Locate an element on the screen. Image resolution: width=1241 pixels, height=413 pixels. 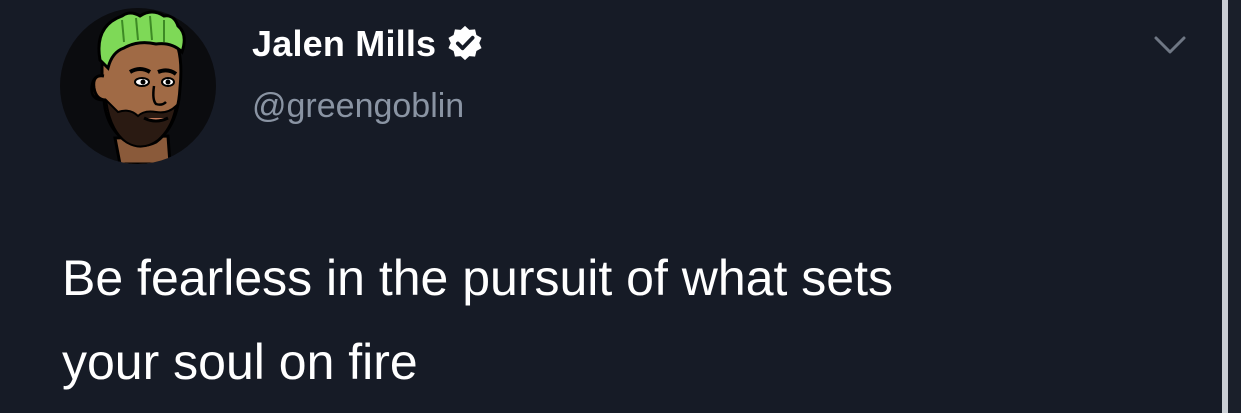
tweet-text-line-1: Be fearless in the pursuit of what sets is located at coordinates (477, 278).